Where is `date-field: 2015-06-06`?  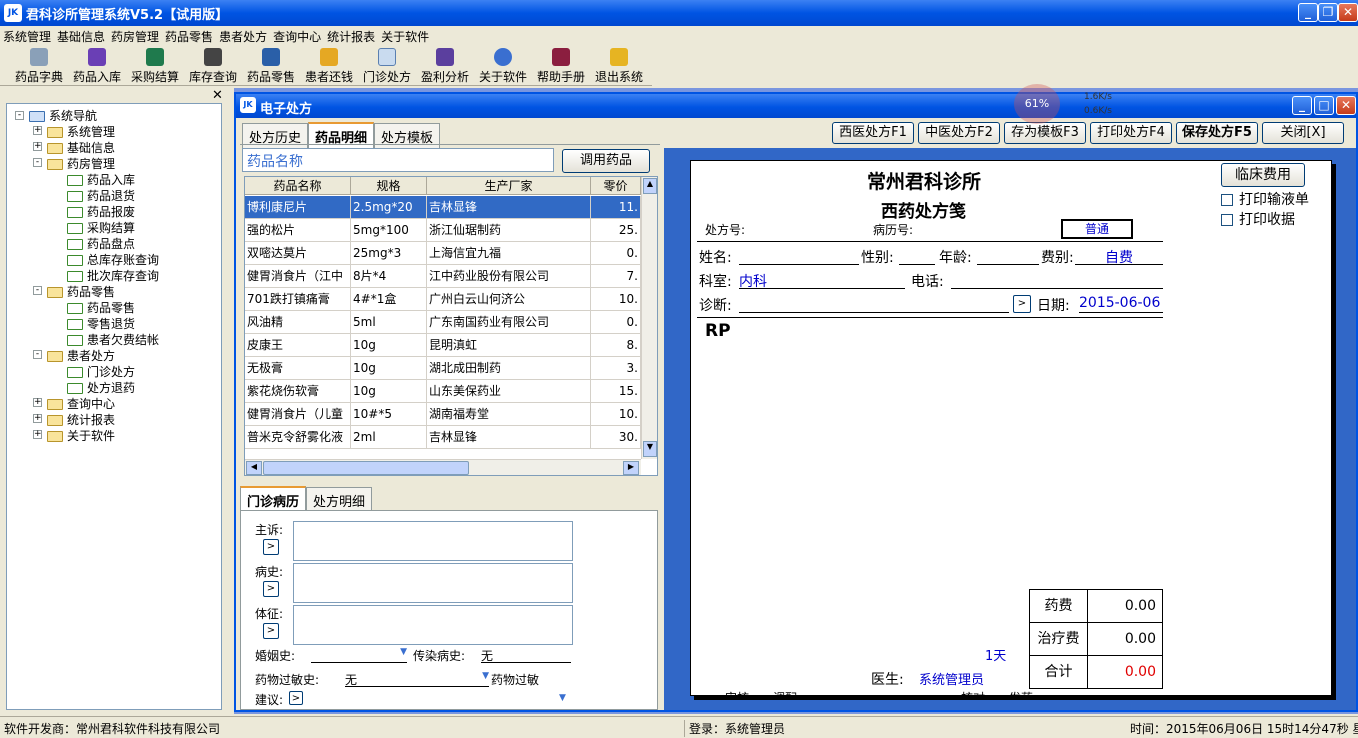
date-field: 2015-06-06 is located at coordinates (1121, 304).